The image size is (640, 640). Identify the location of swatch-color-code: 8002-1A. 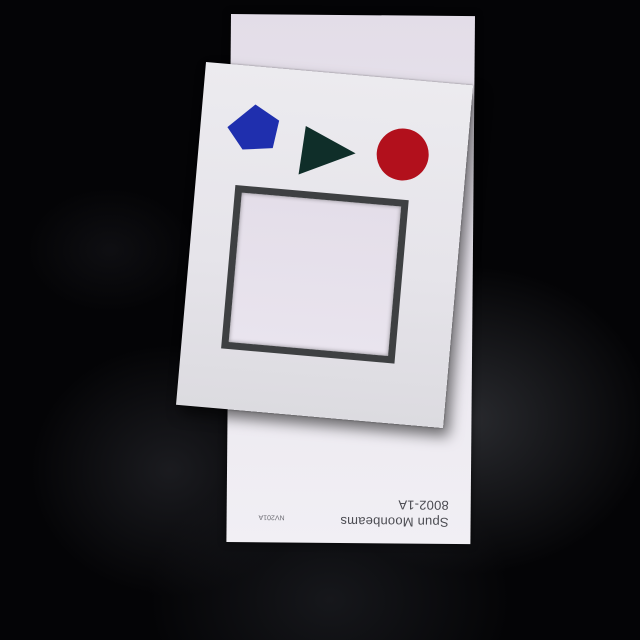
(423, 505).